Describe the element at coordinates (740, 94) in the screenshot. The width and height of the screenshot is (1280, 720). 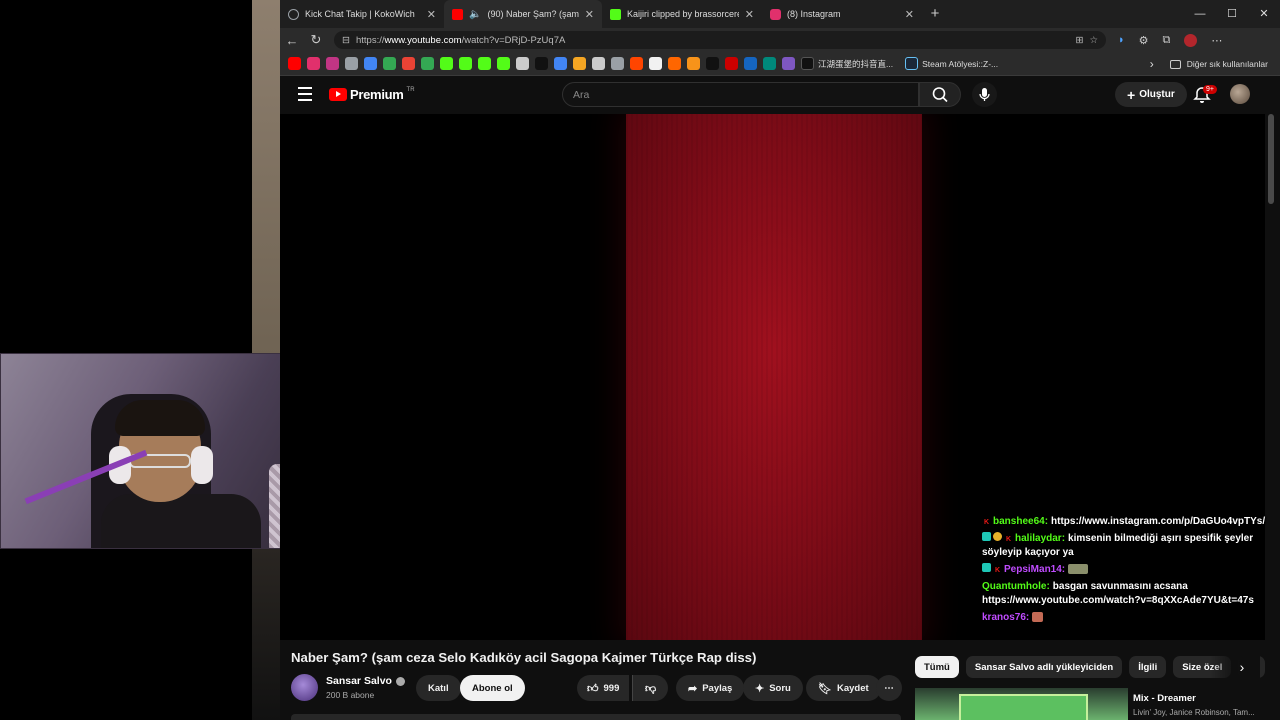
I see `search-input: Ara` at that location.